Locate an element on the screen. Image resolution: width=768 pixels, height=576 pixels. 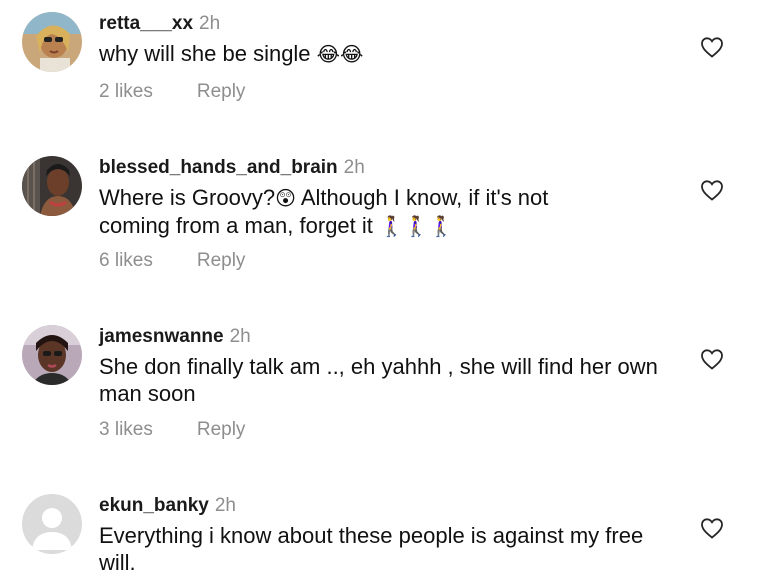
comment-body-cont: Although I know, if it's not is located at coordinates (422, 197).